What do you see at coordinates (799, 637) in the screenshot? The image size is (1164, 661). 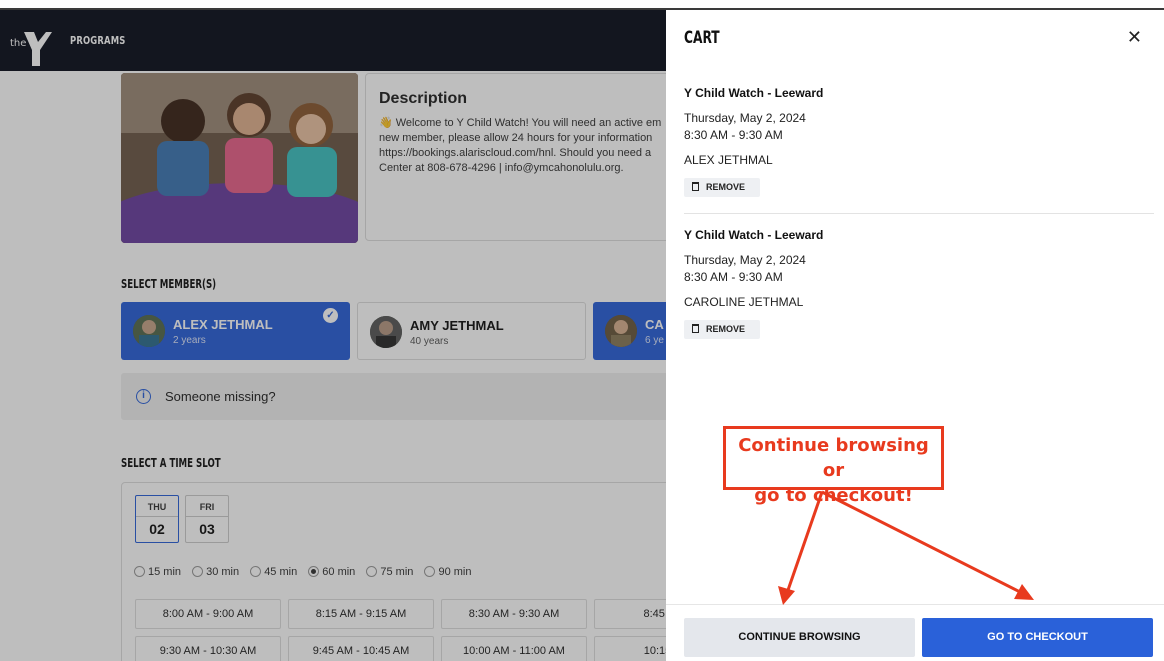 I see `continue-browsing-button: CONTINUE BROWSING` at bounding box center [799, 637].